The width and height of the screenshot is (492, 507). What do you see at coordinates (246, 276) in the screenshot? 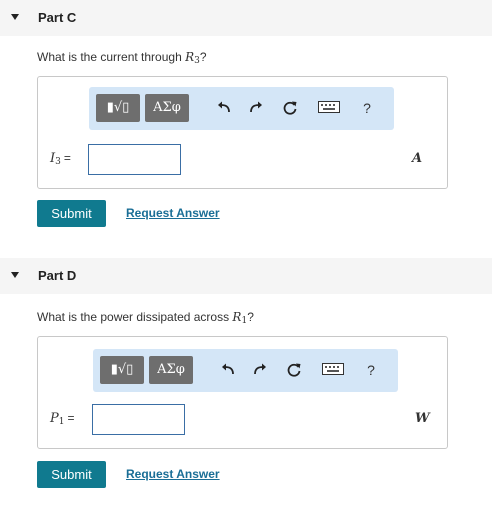
I see `part-d-header: Part D` at bounding box center [246, 276].